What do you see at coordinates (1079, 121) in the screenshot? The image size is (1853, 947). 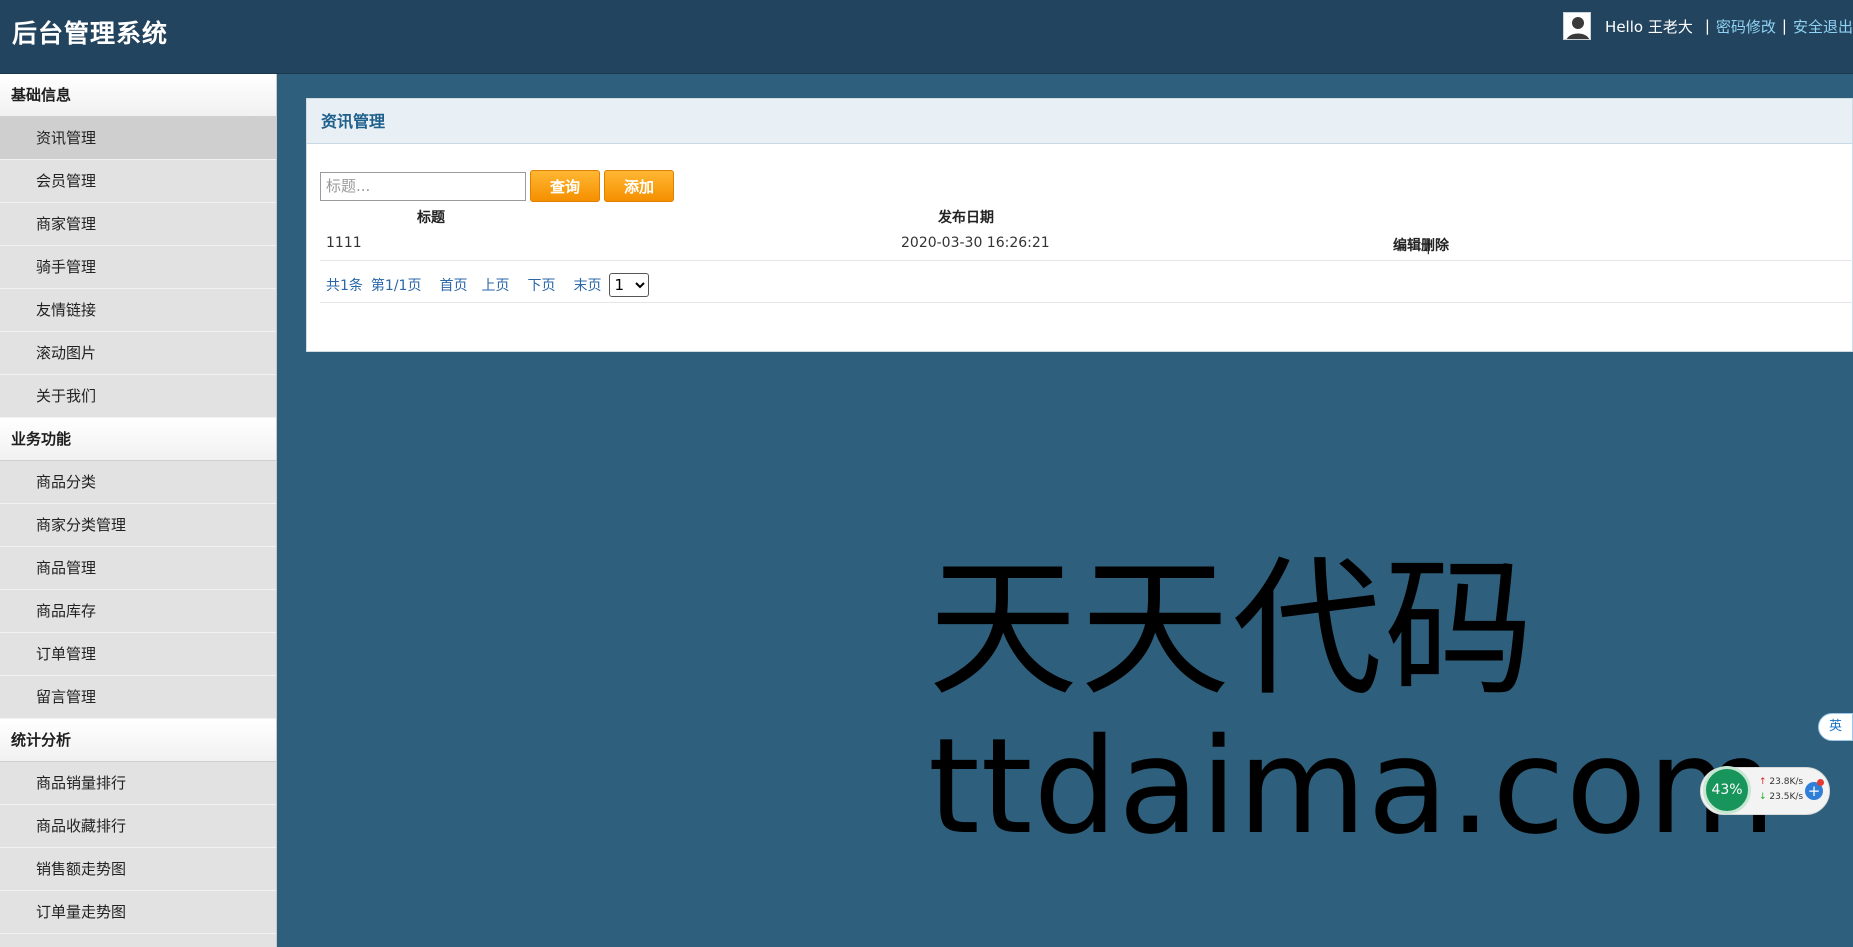 I see `panel-title: 资讯管理` at bounding box center [1079, 121].